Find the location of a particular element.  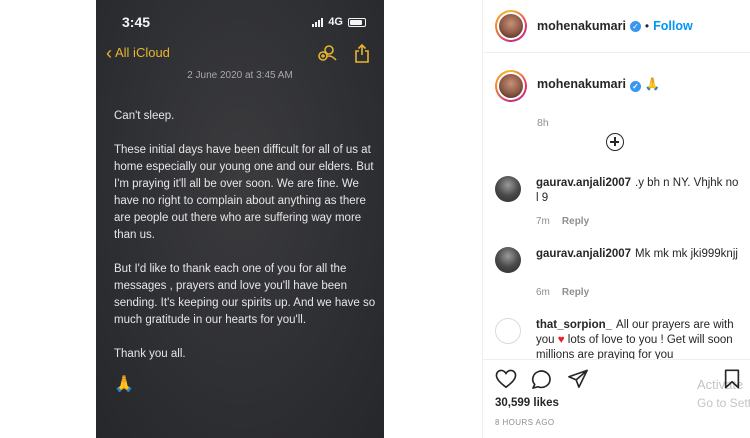

note-paragraph: Can't sleep. is located at coordinates (144, 116).